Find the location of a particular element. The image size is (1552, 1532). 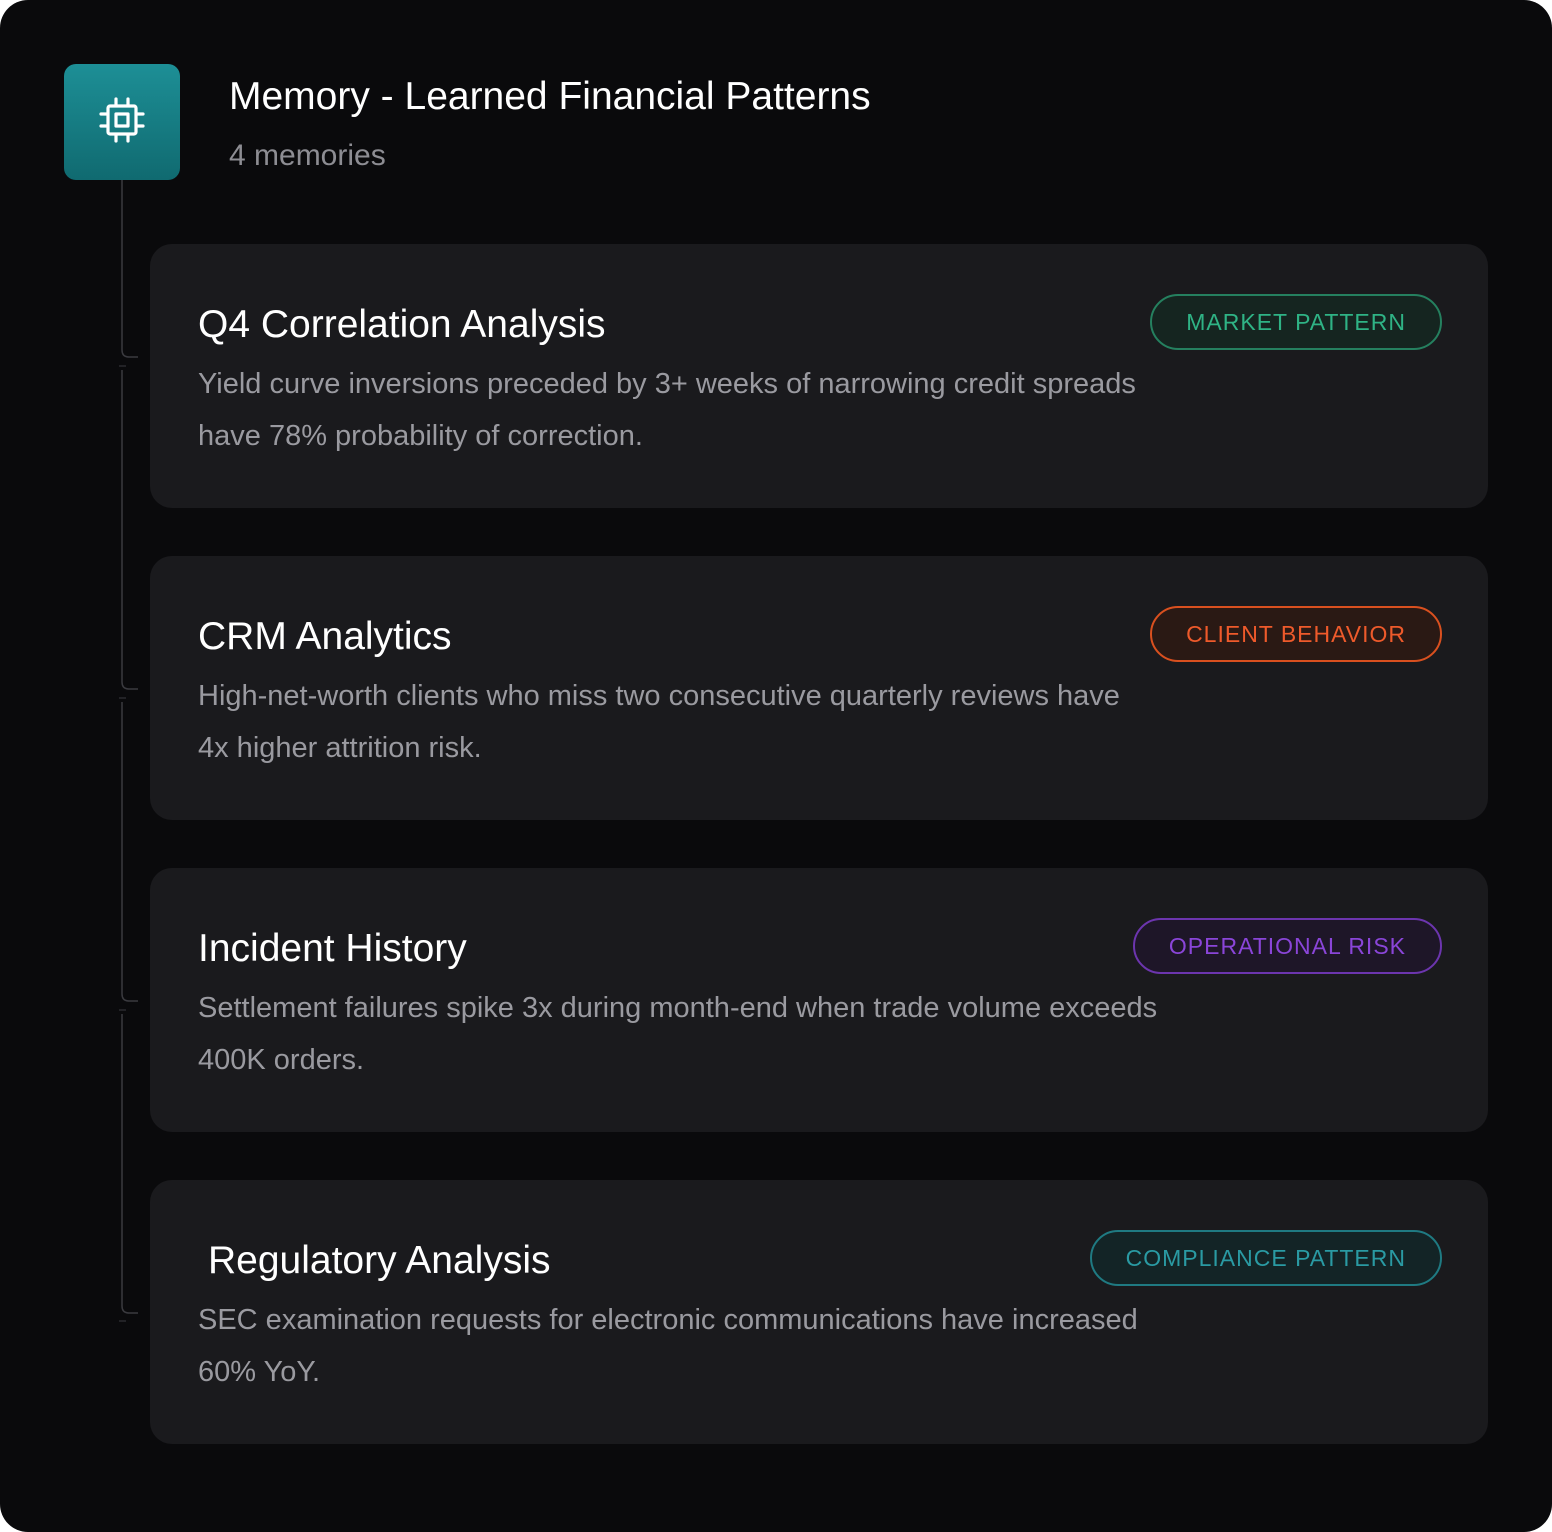

memory-title: Regulatory Analysis is located at coordinates (379, 1260).